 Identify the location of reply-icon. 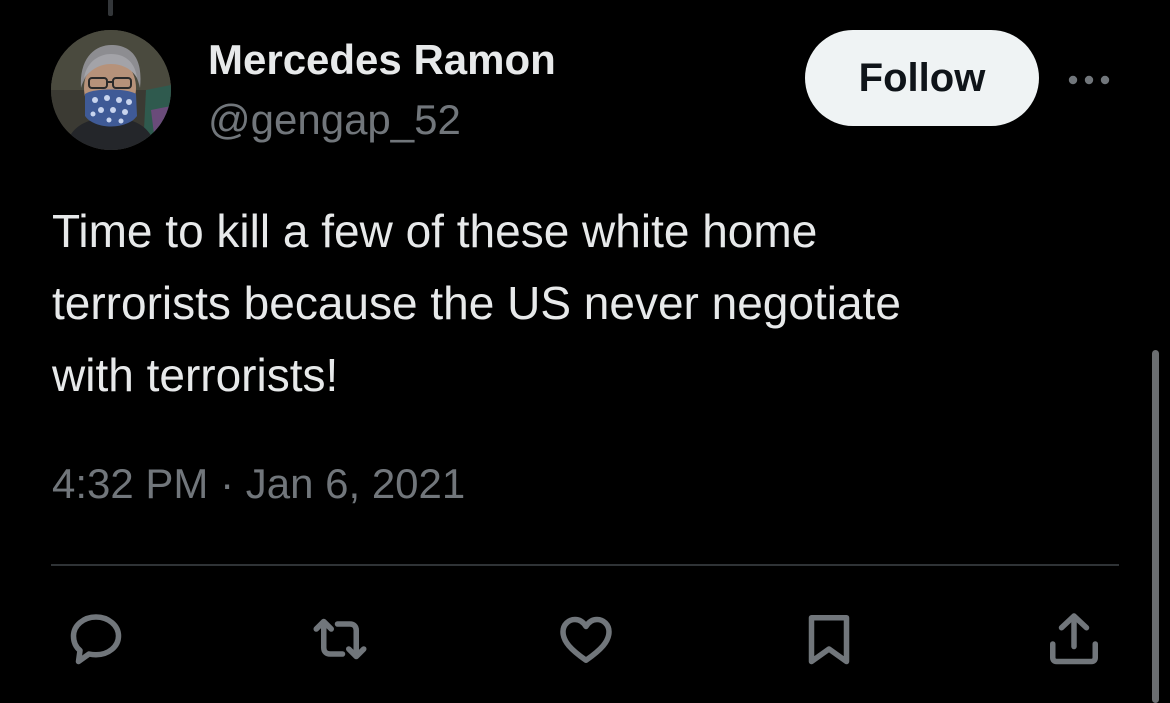
(96, 639).